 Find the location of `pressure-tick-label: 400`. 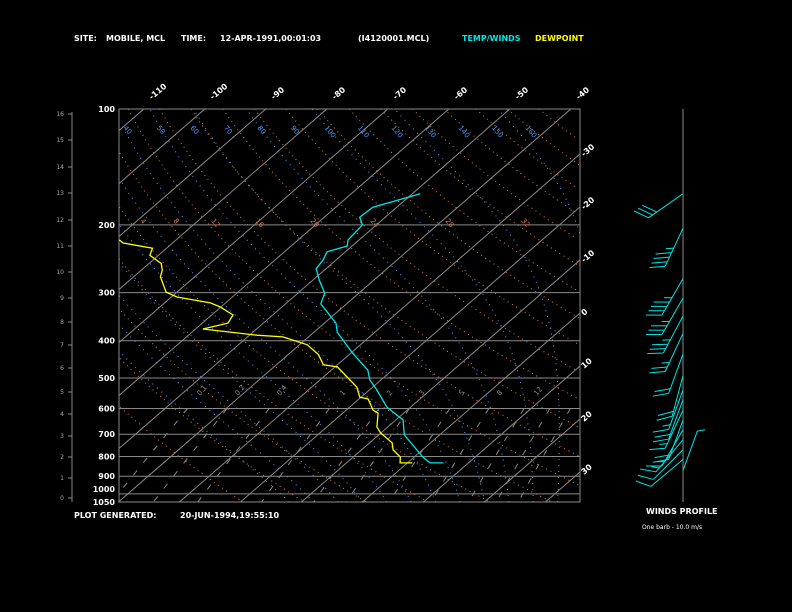

pressure-tick-label: 400 is located at coordinates (106, 341).